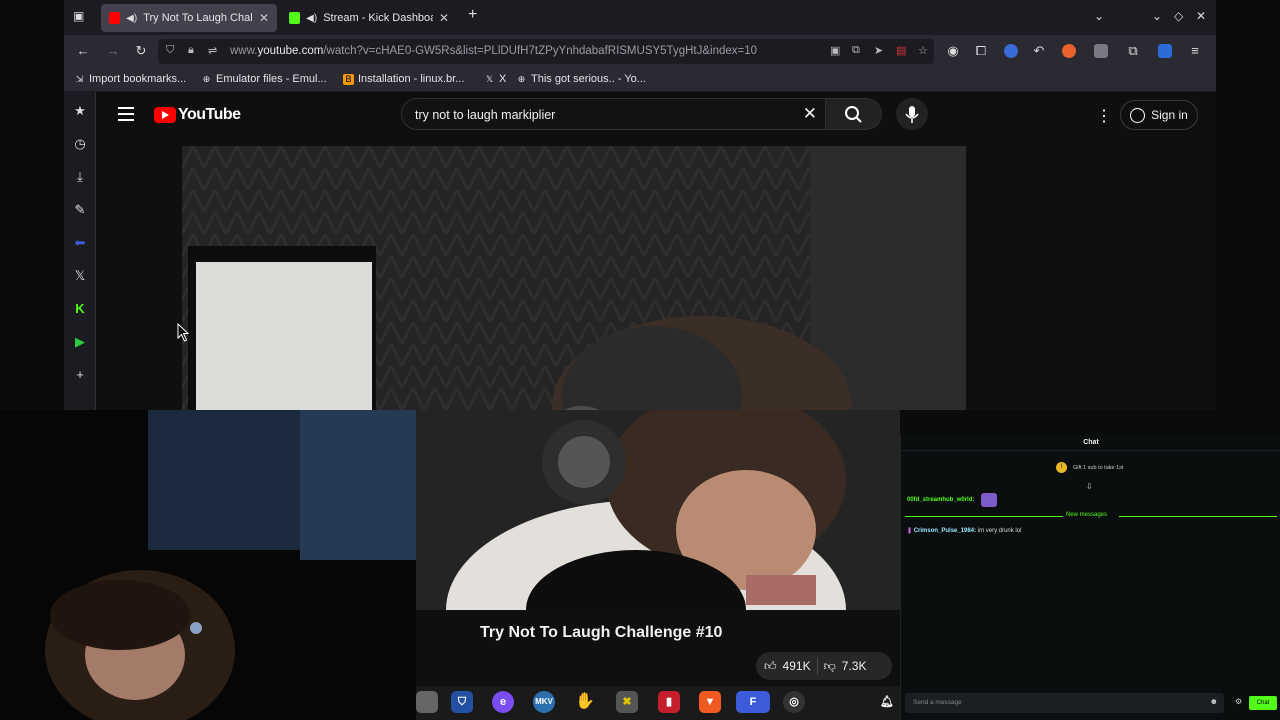  What do you see at coordinates (544, 702) in the screenshot?
I see `mkv-icon: MKV` at bounding box center [544, 702].